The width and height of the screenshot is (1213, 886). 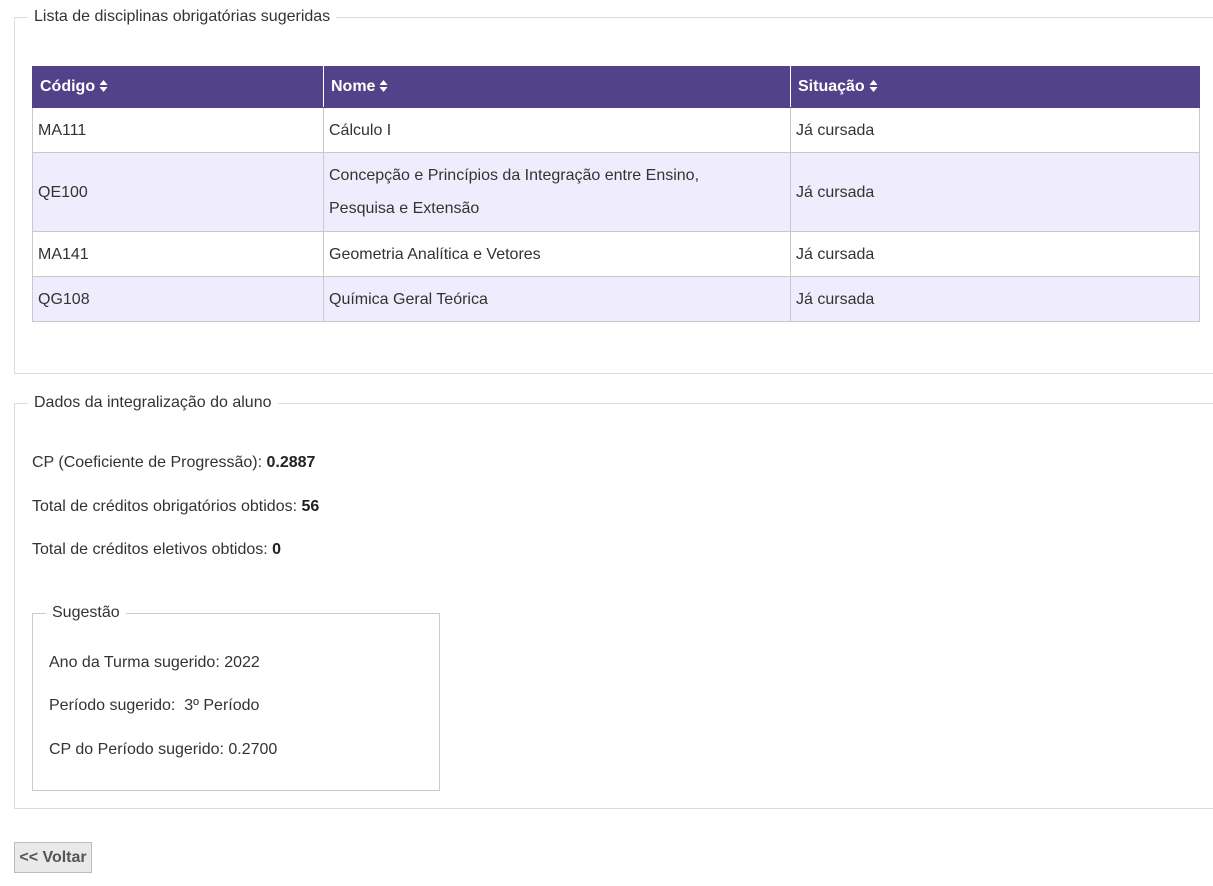 What do you see at coordinates (178, 192) in the screenshot?
I see `codigo-cell: QE100` at bounding box center [178, 192].